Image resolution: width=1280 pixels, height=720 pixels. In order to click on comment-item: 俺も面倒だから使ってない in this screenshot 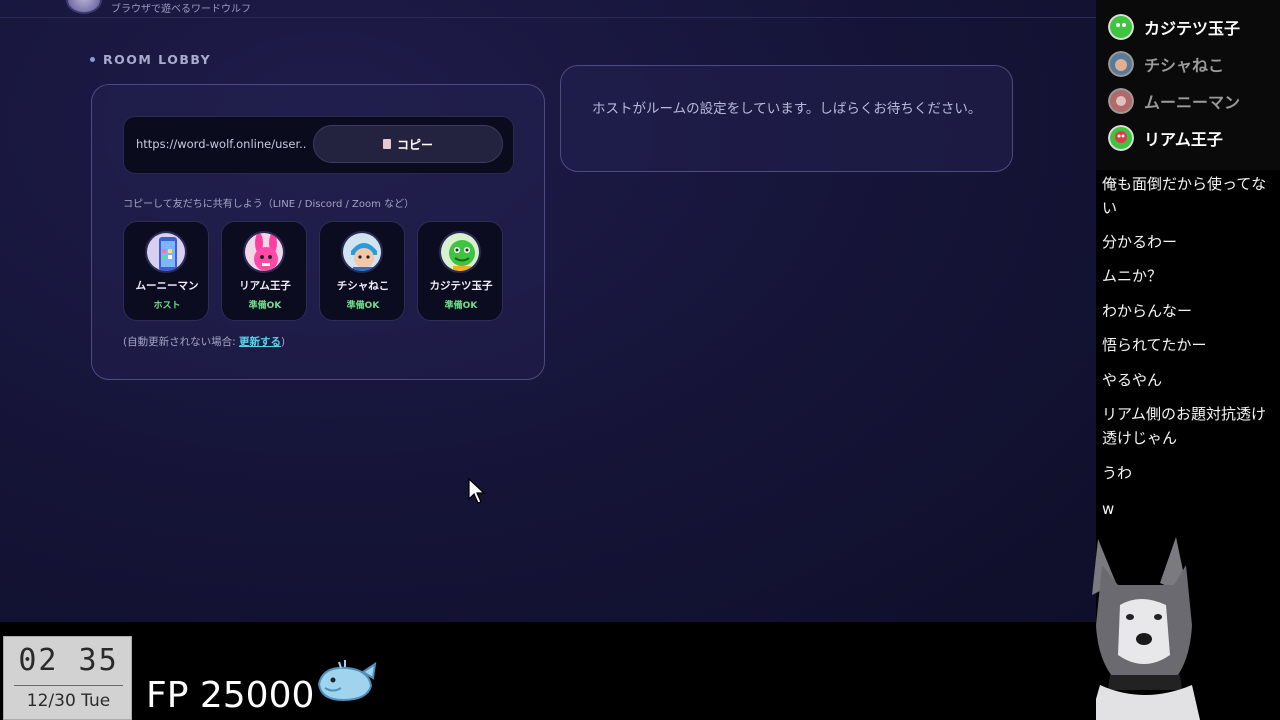, I will do `click(1184, 196)`.